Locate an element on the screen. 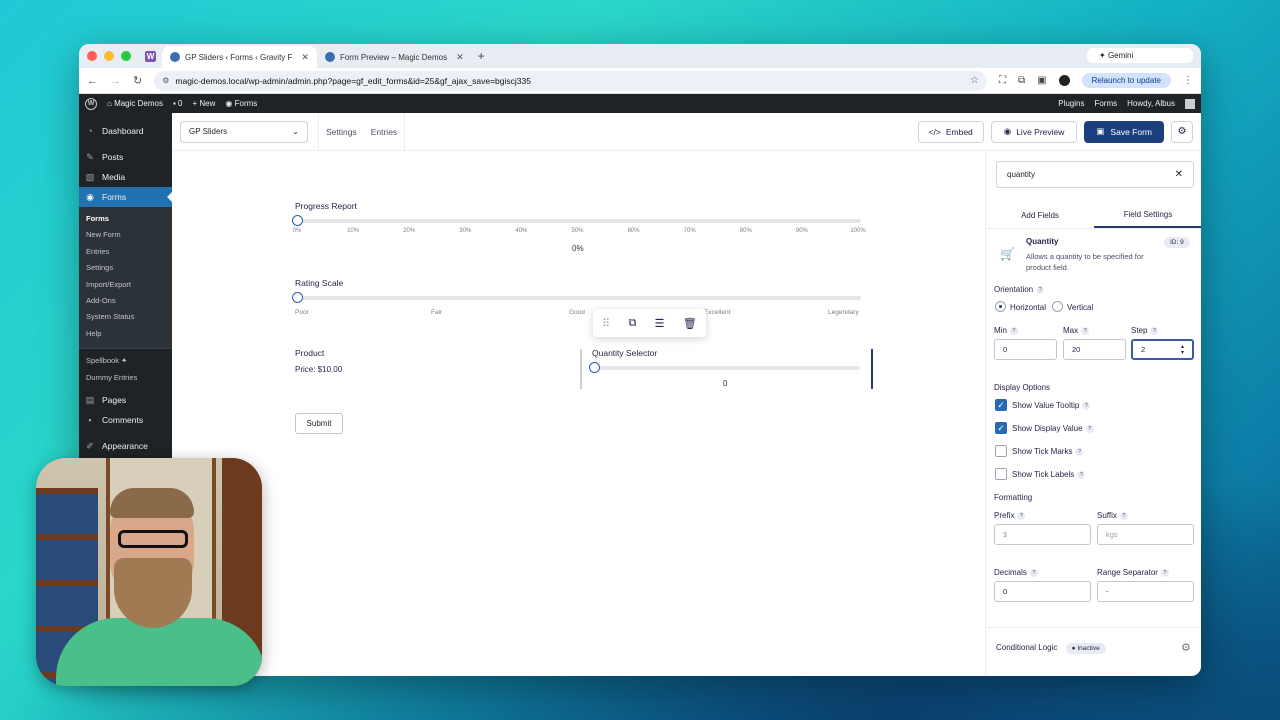  show-display-value-label: Show Display Value? is located at coordinates (1053, 428).